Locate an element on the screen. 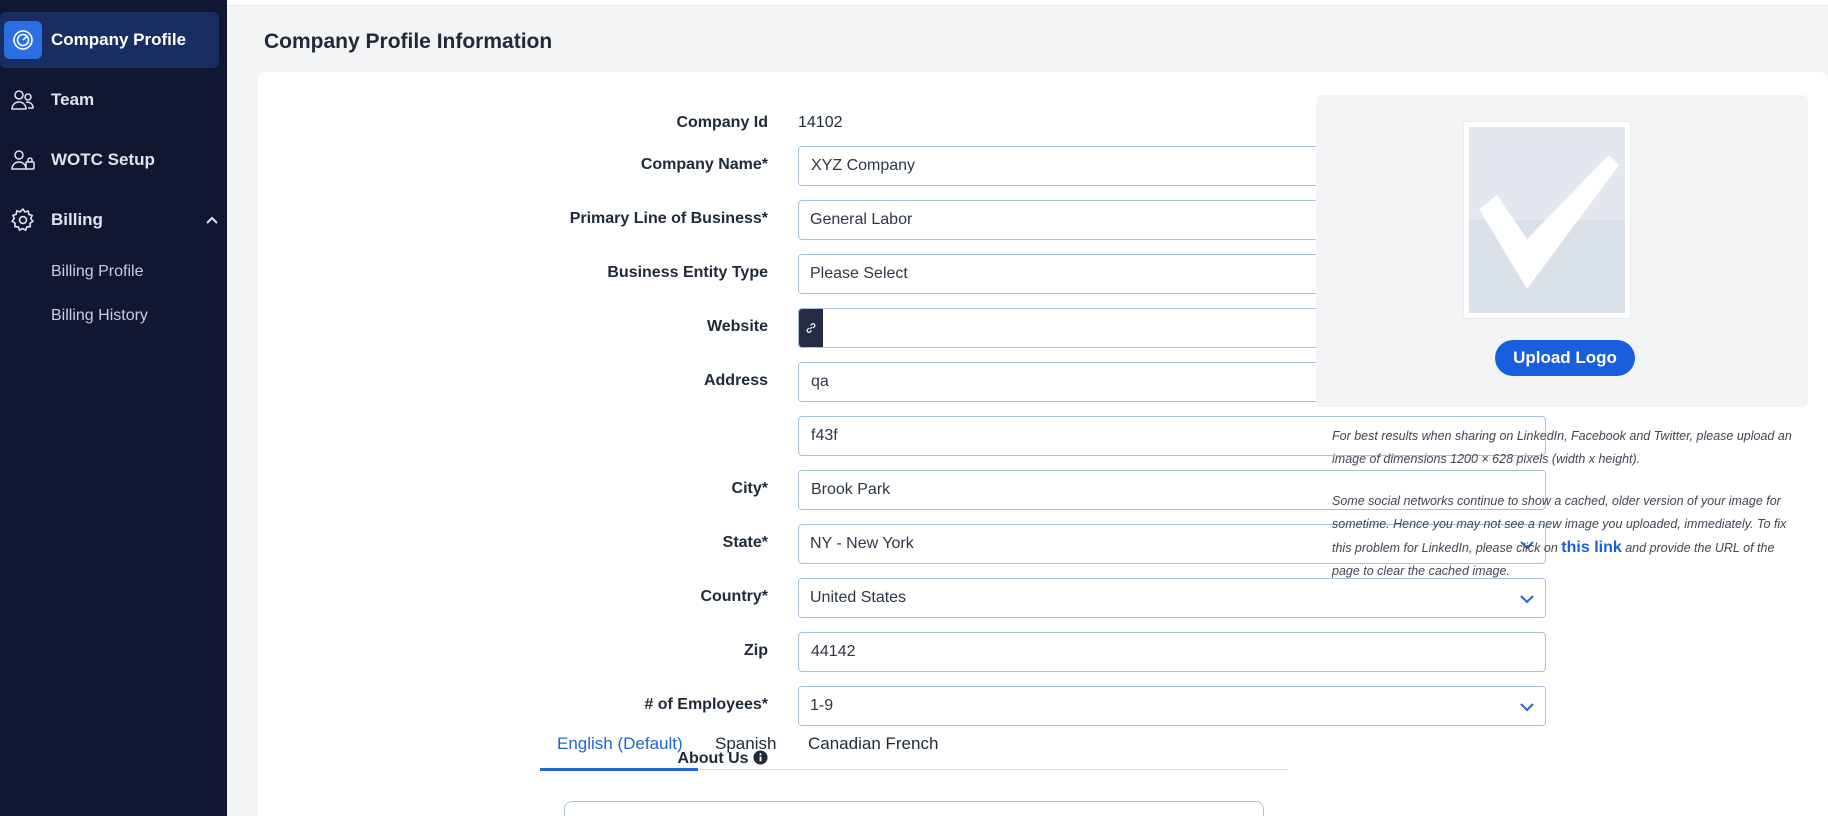 The height and width of the screenshot is (816, 1828). upload-logo-button: Upload Logo is located at coordinates (1565, 358).